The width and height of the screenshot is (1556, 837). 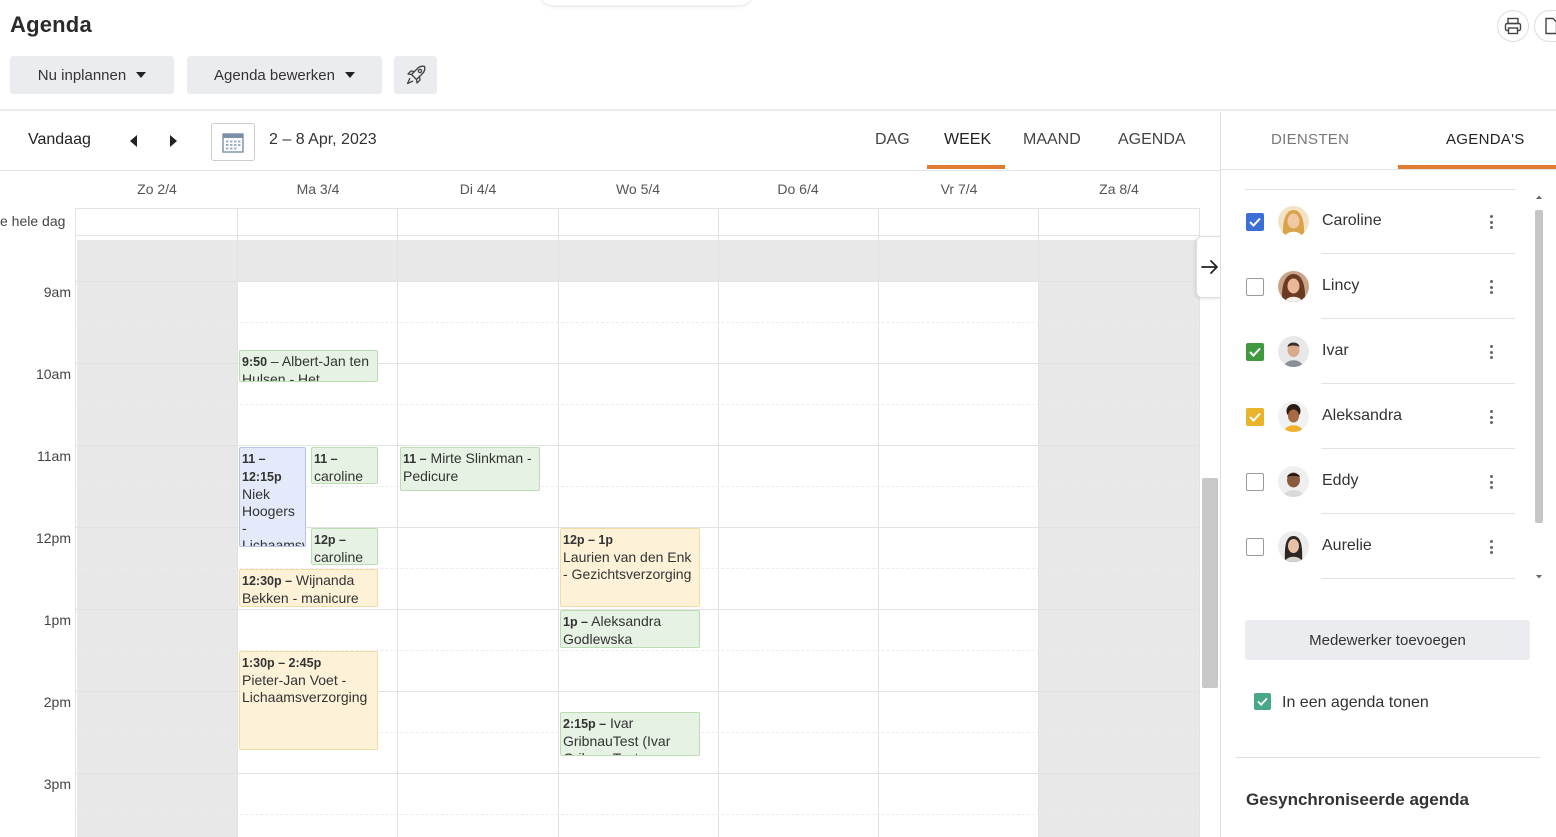 What do you see at coordinates (57, 292) in the screenshot?
I see `time-label: 9am` at bounding box center [57, 292].